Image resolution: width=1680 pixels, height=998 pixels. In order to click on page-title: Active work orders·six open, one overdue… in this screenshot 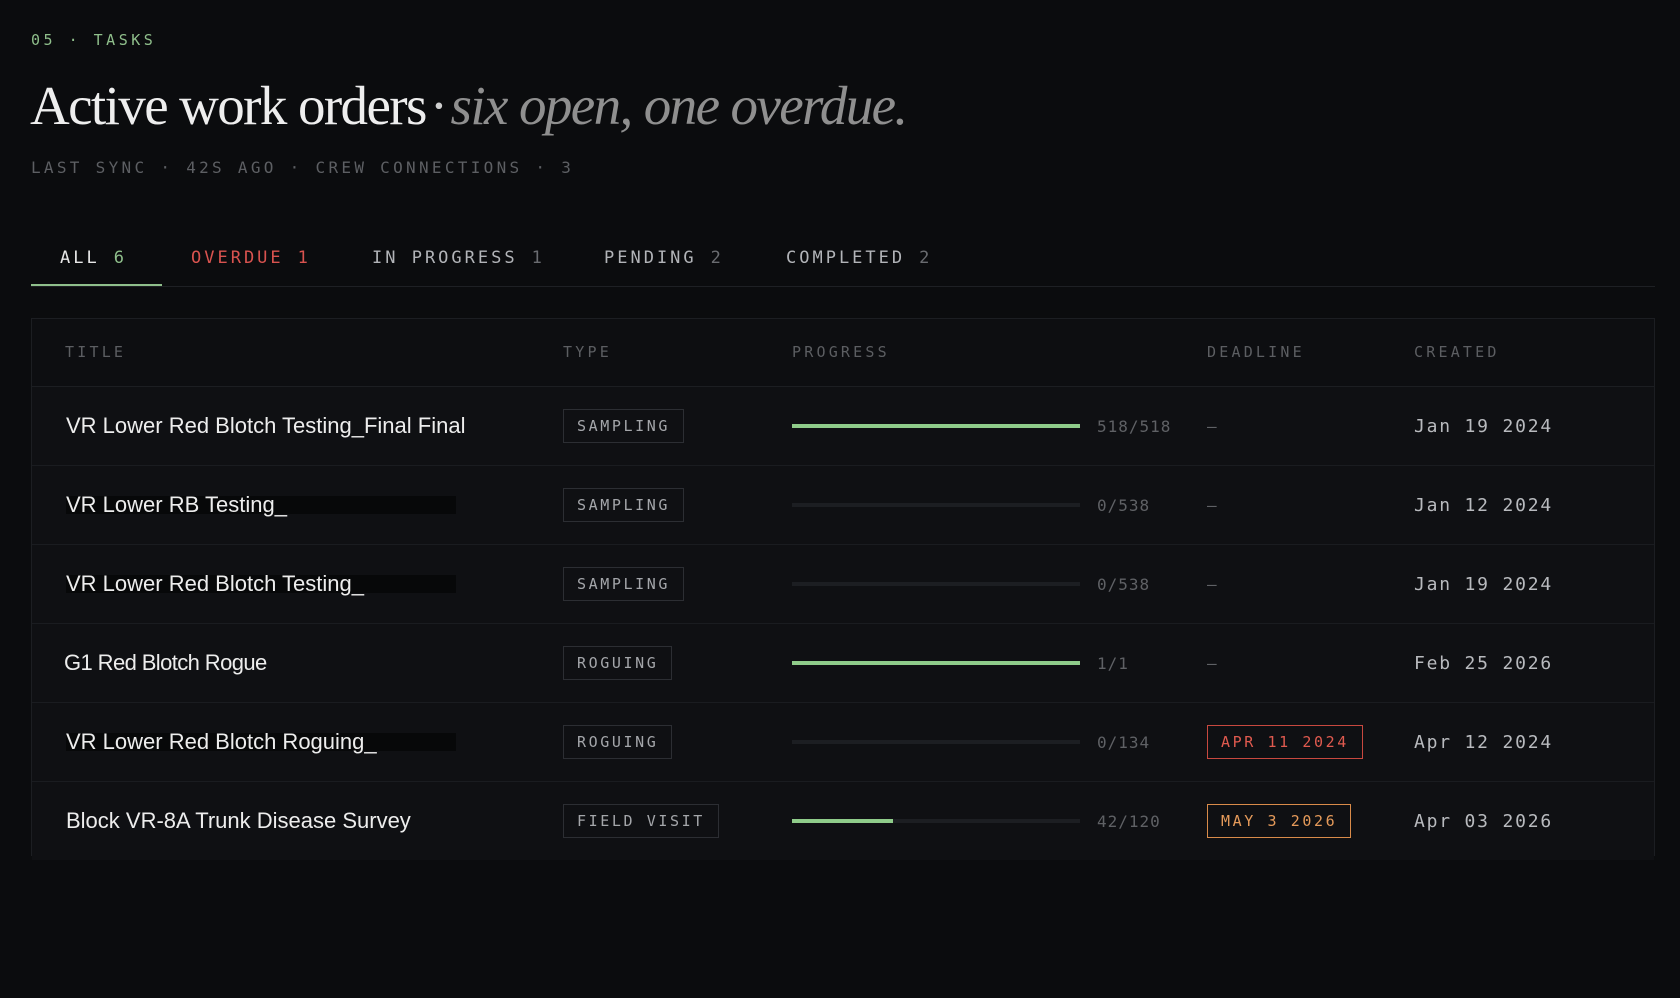, I will do `click(469, 106)`.